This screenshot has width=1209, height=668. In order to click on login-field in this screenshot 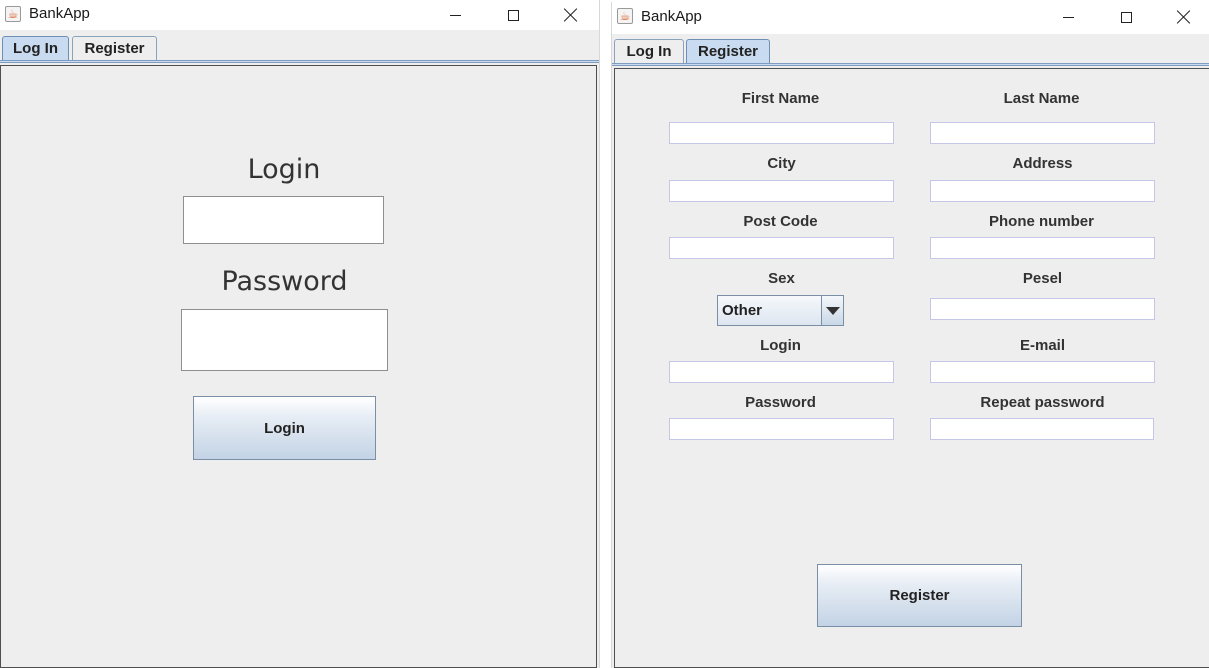, I will do `click(781, 372)`.